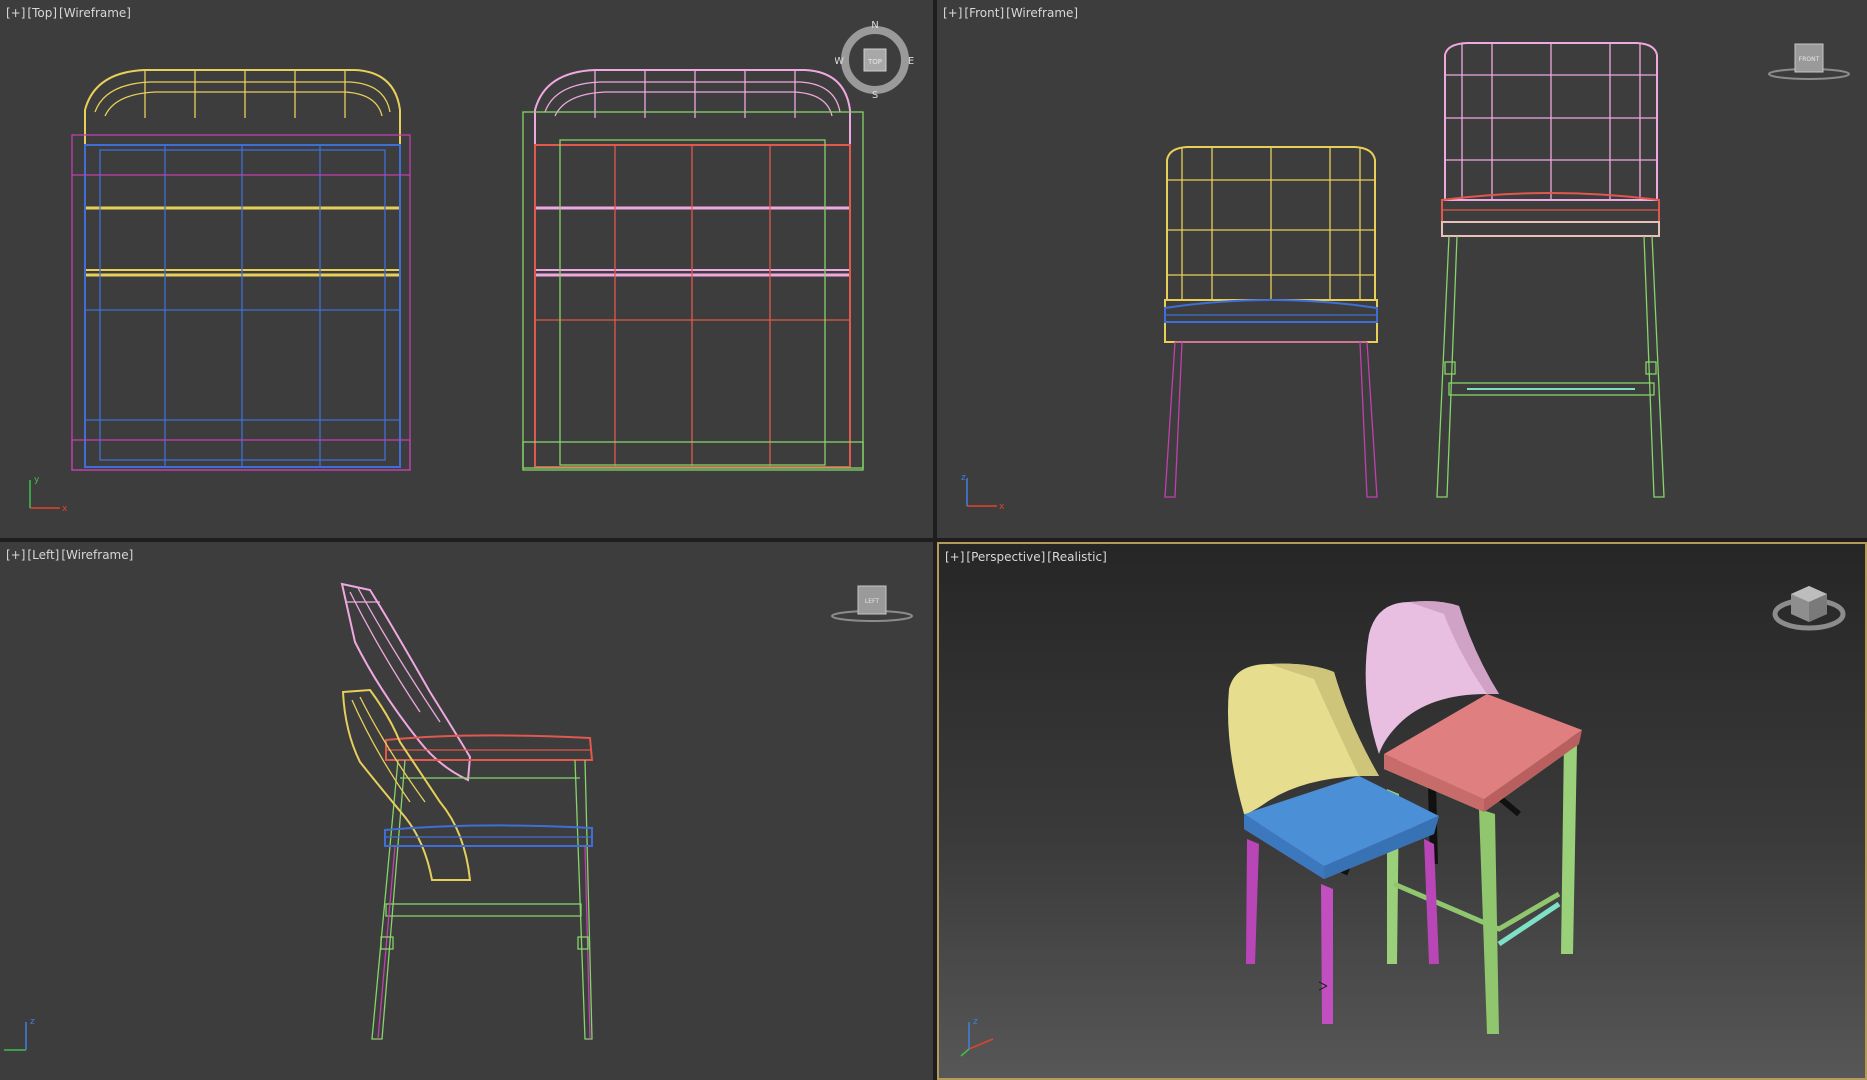 The image size is (1867, 1080). I want to click on viewcube-top: TOP N S E W, so click(874, 60).